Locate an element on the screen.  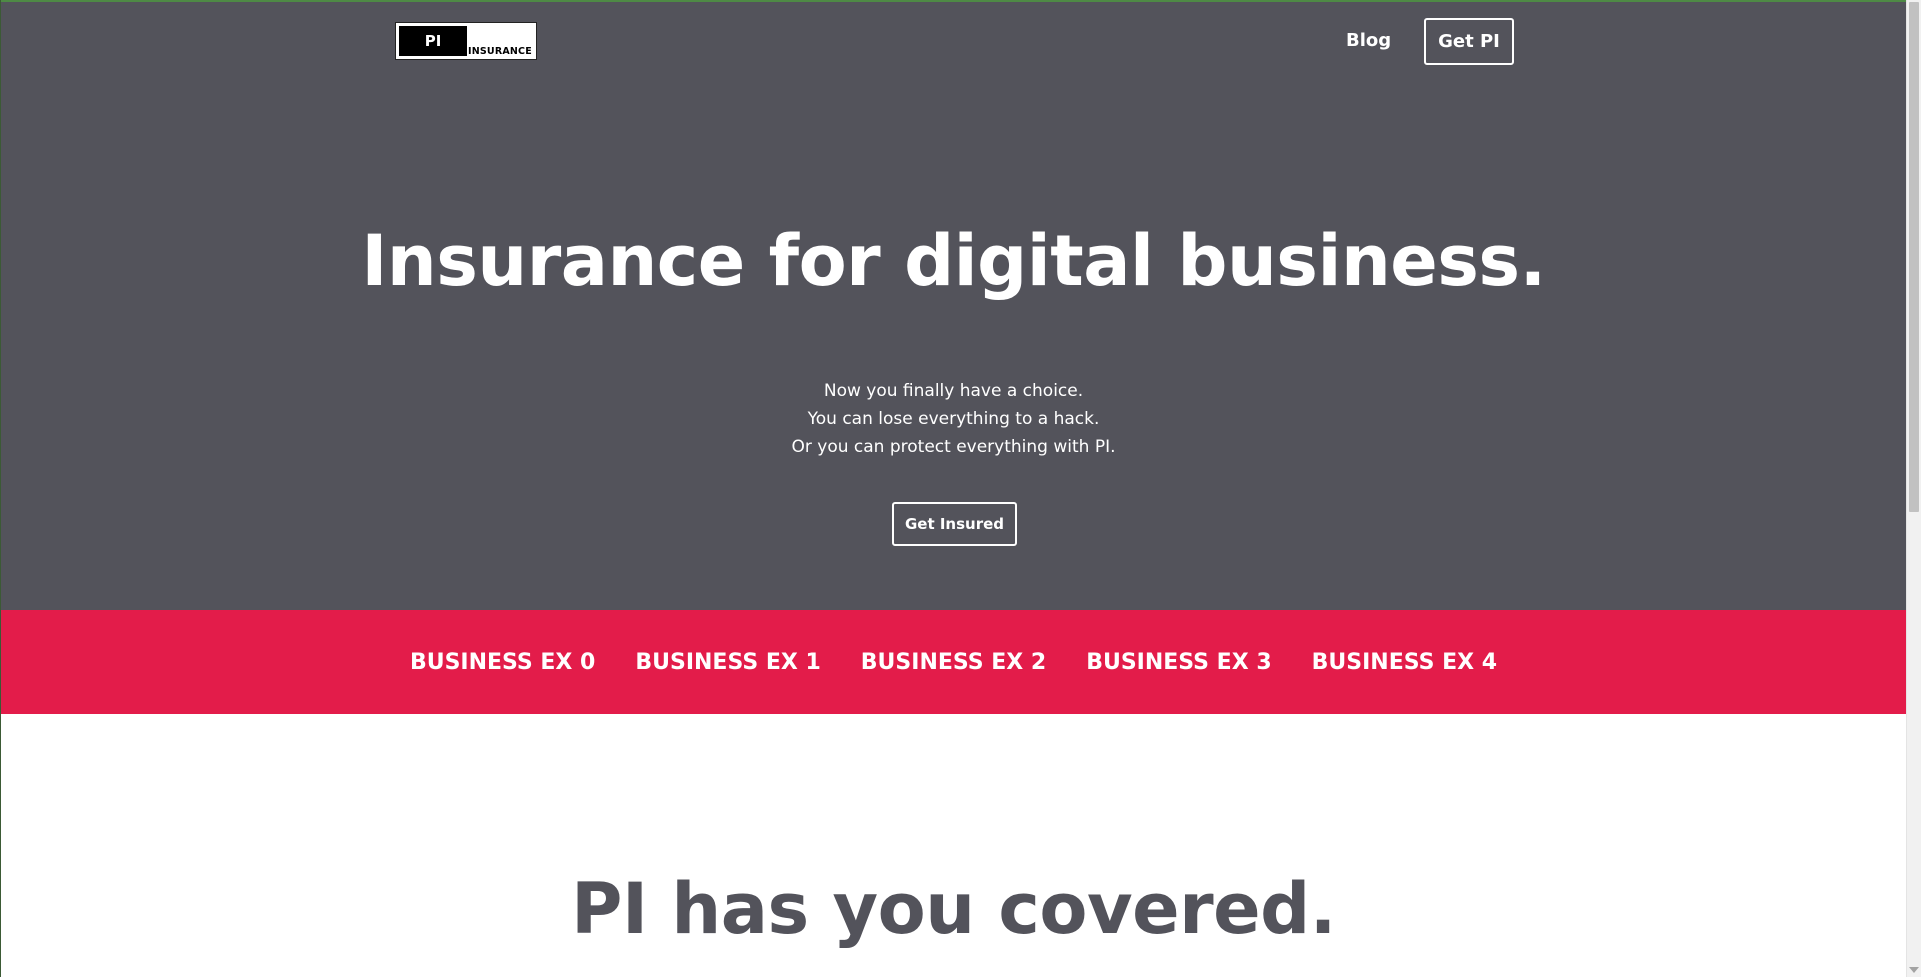
business-item-4: BUSINESS EX 4 is located at coordinates (1404, 662).